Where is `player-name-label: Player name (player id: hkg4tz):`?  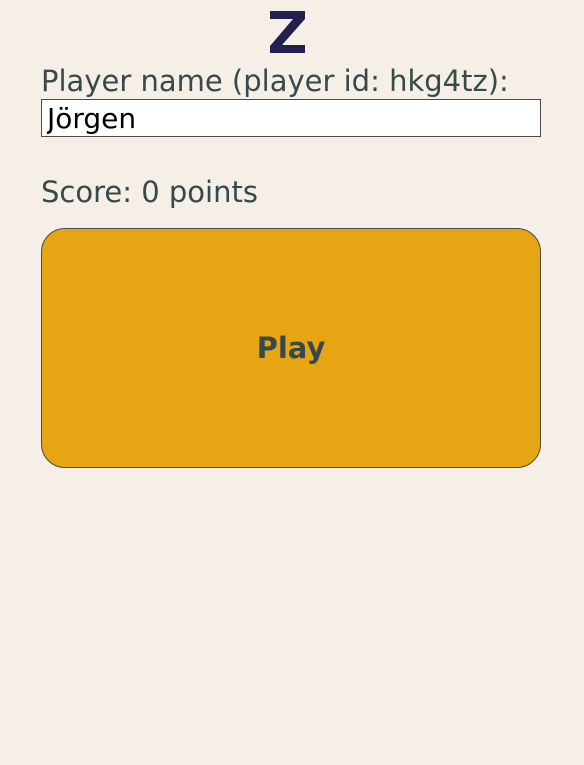
player-name-label: Player name (player id: hkg4tz): is located at coordinates (275, 81).